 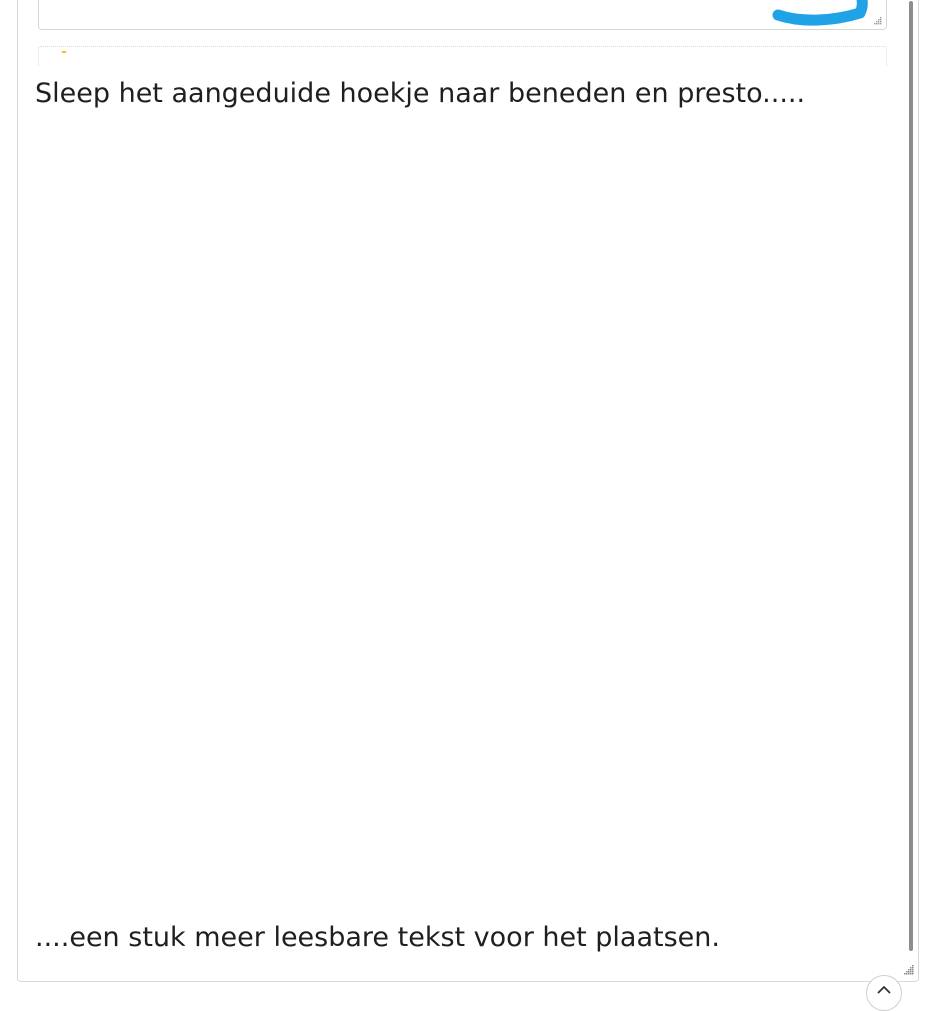 I want to click on back-to-top-button, so click(x=884, y=993).